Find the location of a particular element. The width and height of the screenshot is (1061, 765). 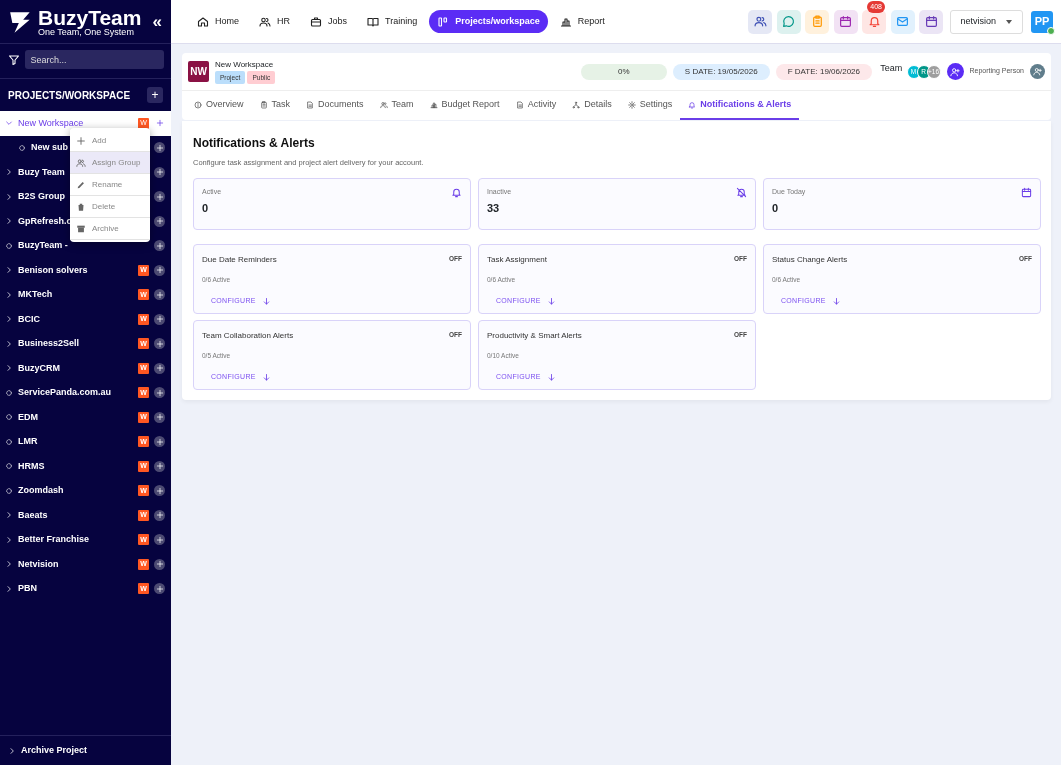

alert-title: Due Date Reminders is located at coordinates (239, 260).